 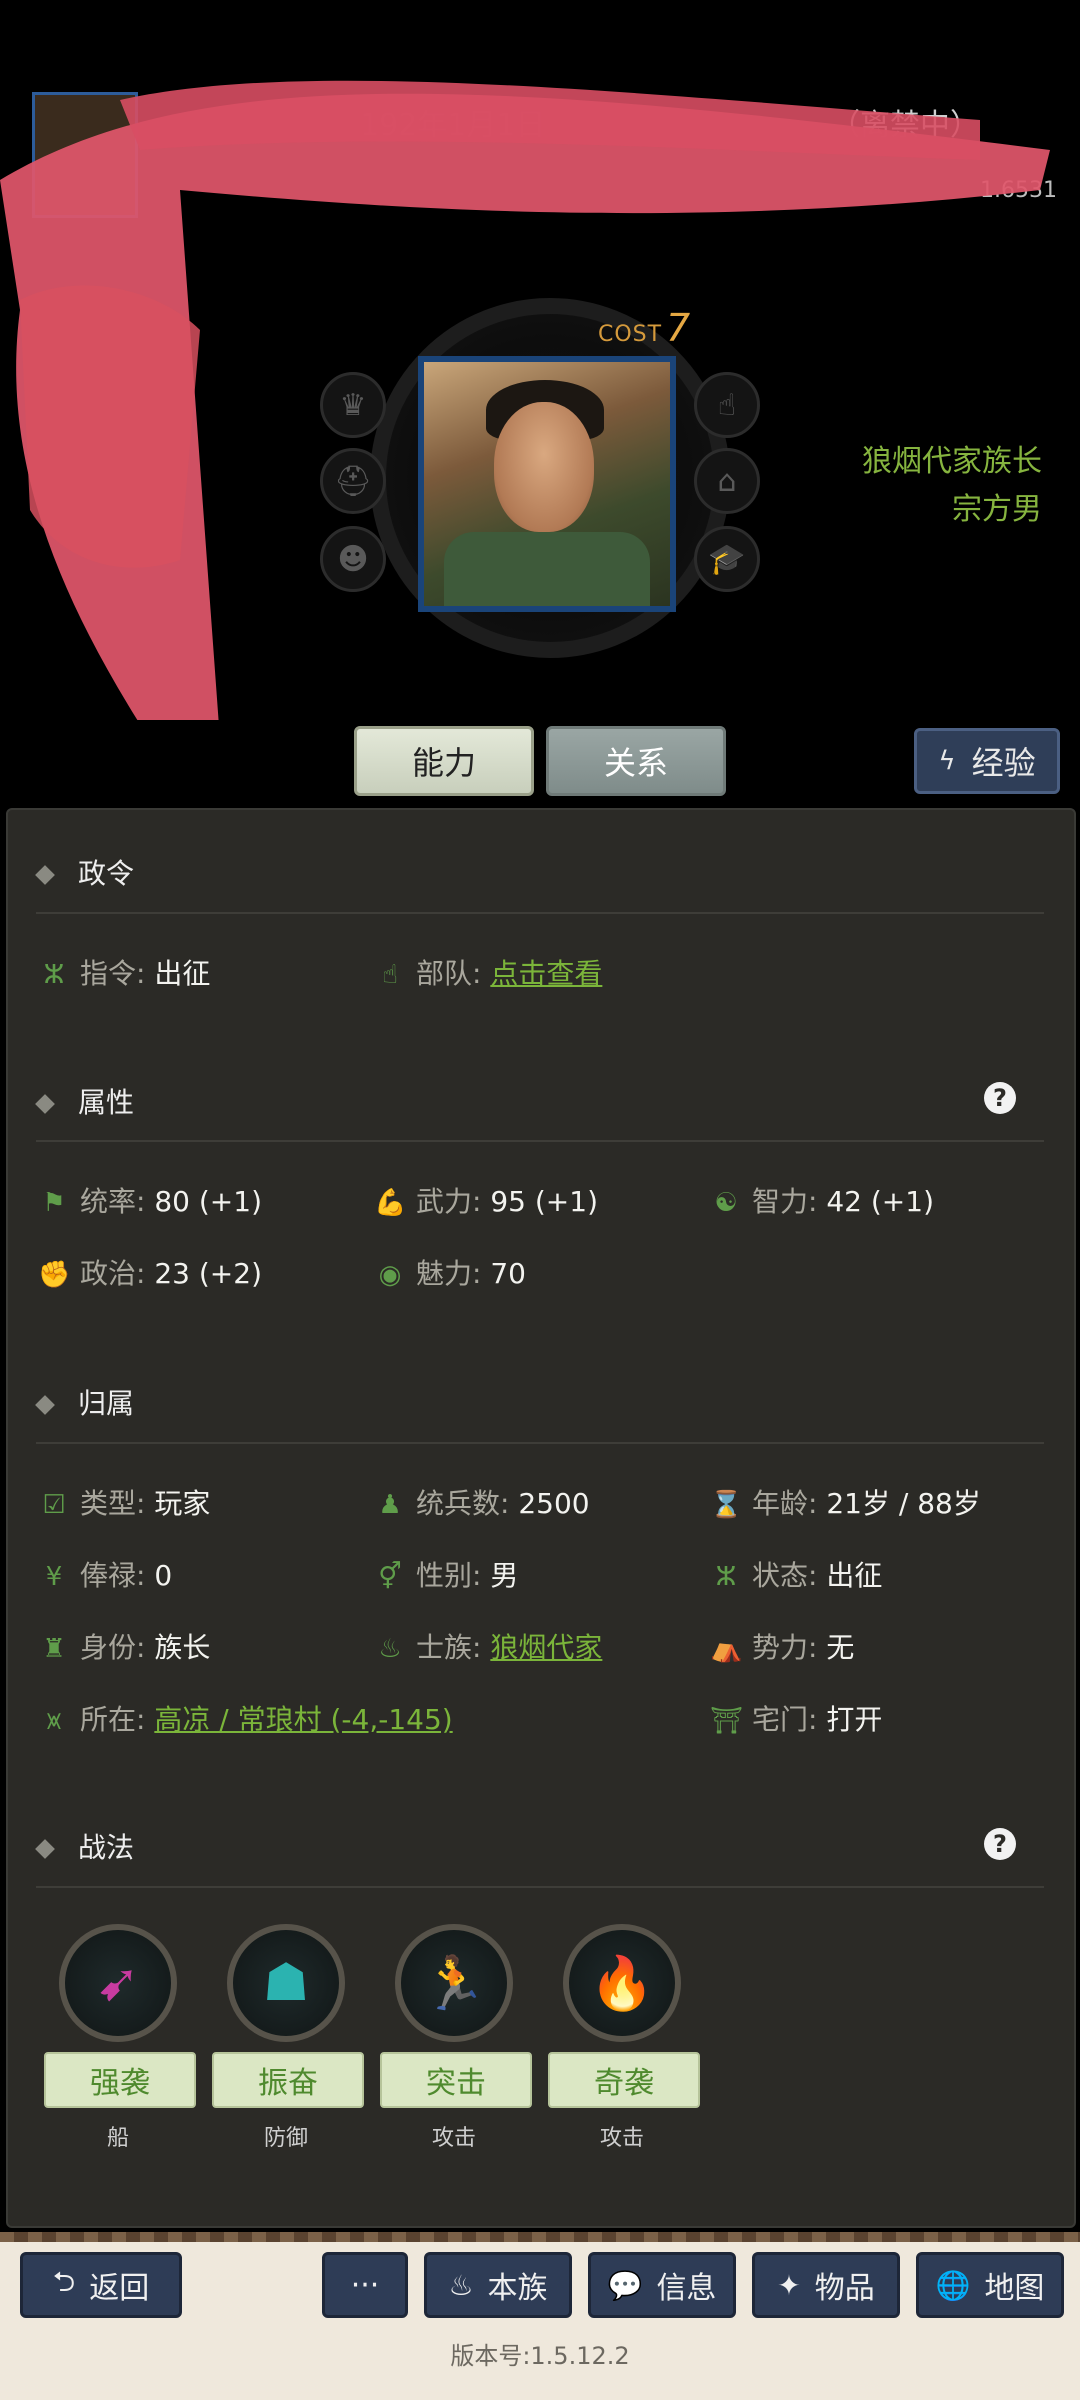 What do you see at coordinates (498, 2285) in the screenshot?
I see `nav-clan-button: ♨ 本族` at bounding box center [498, 2285].